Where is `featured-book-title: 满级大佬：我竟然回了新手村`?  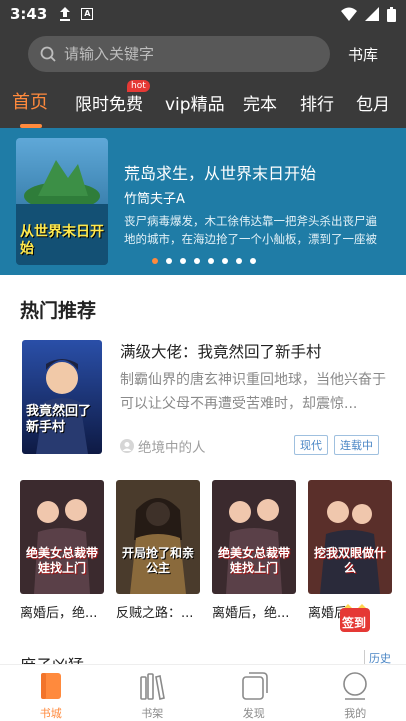
featured-book-title: 满级大佬：我竟然回了新手村 is located at coordinates (221, 351).